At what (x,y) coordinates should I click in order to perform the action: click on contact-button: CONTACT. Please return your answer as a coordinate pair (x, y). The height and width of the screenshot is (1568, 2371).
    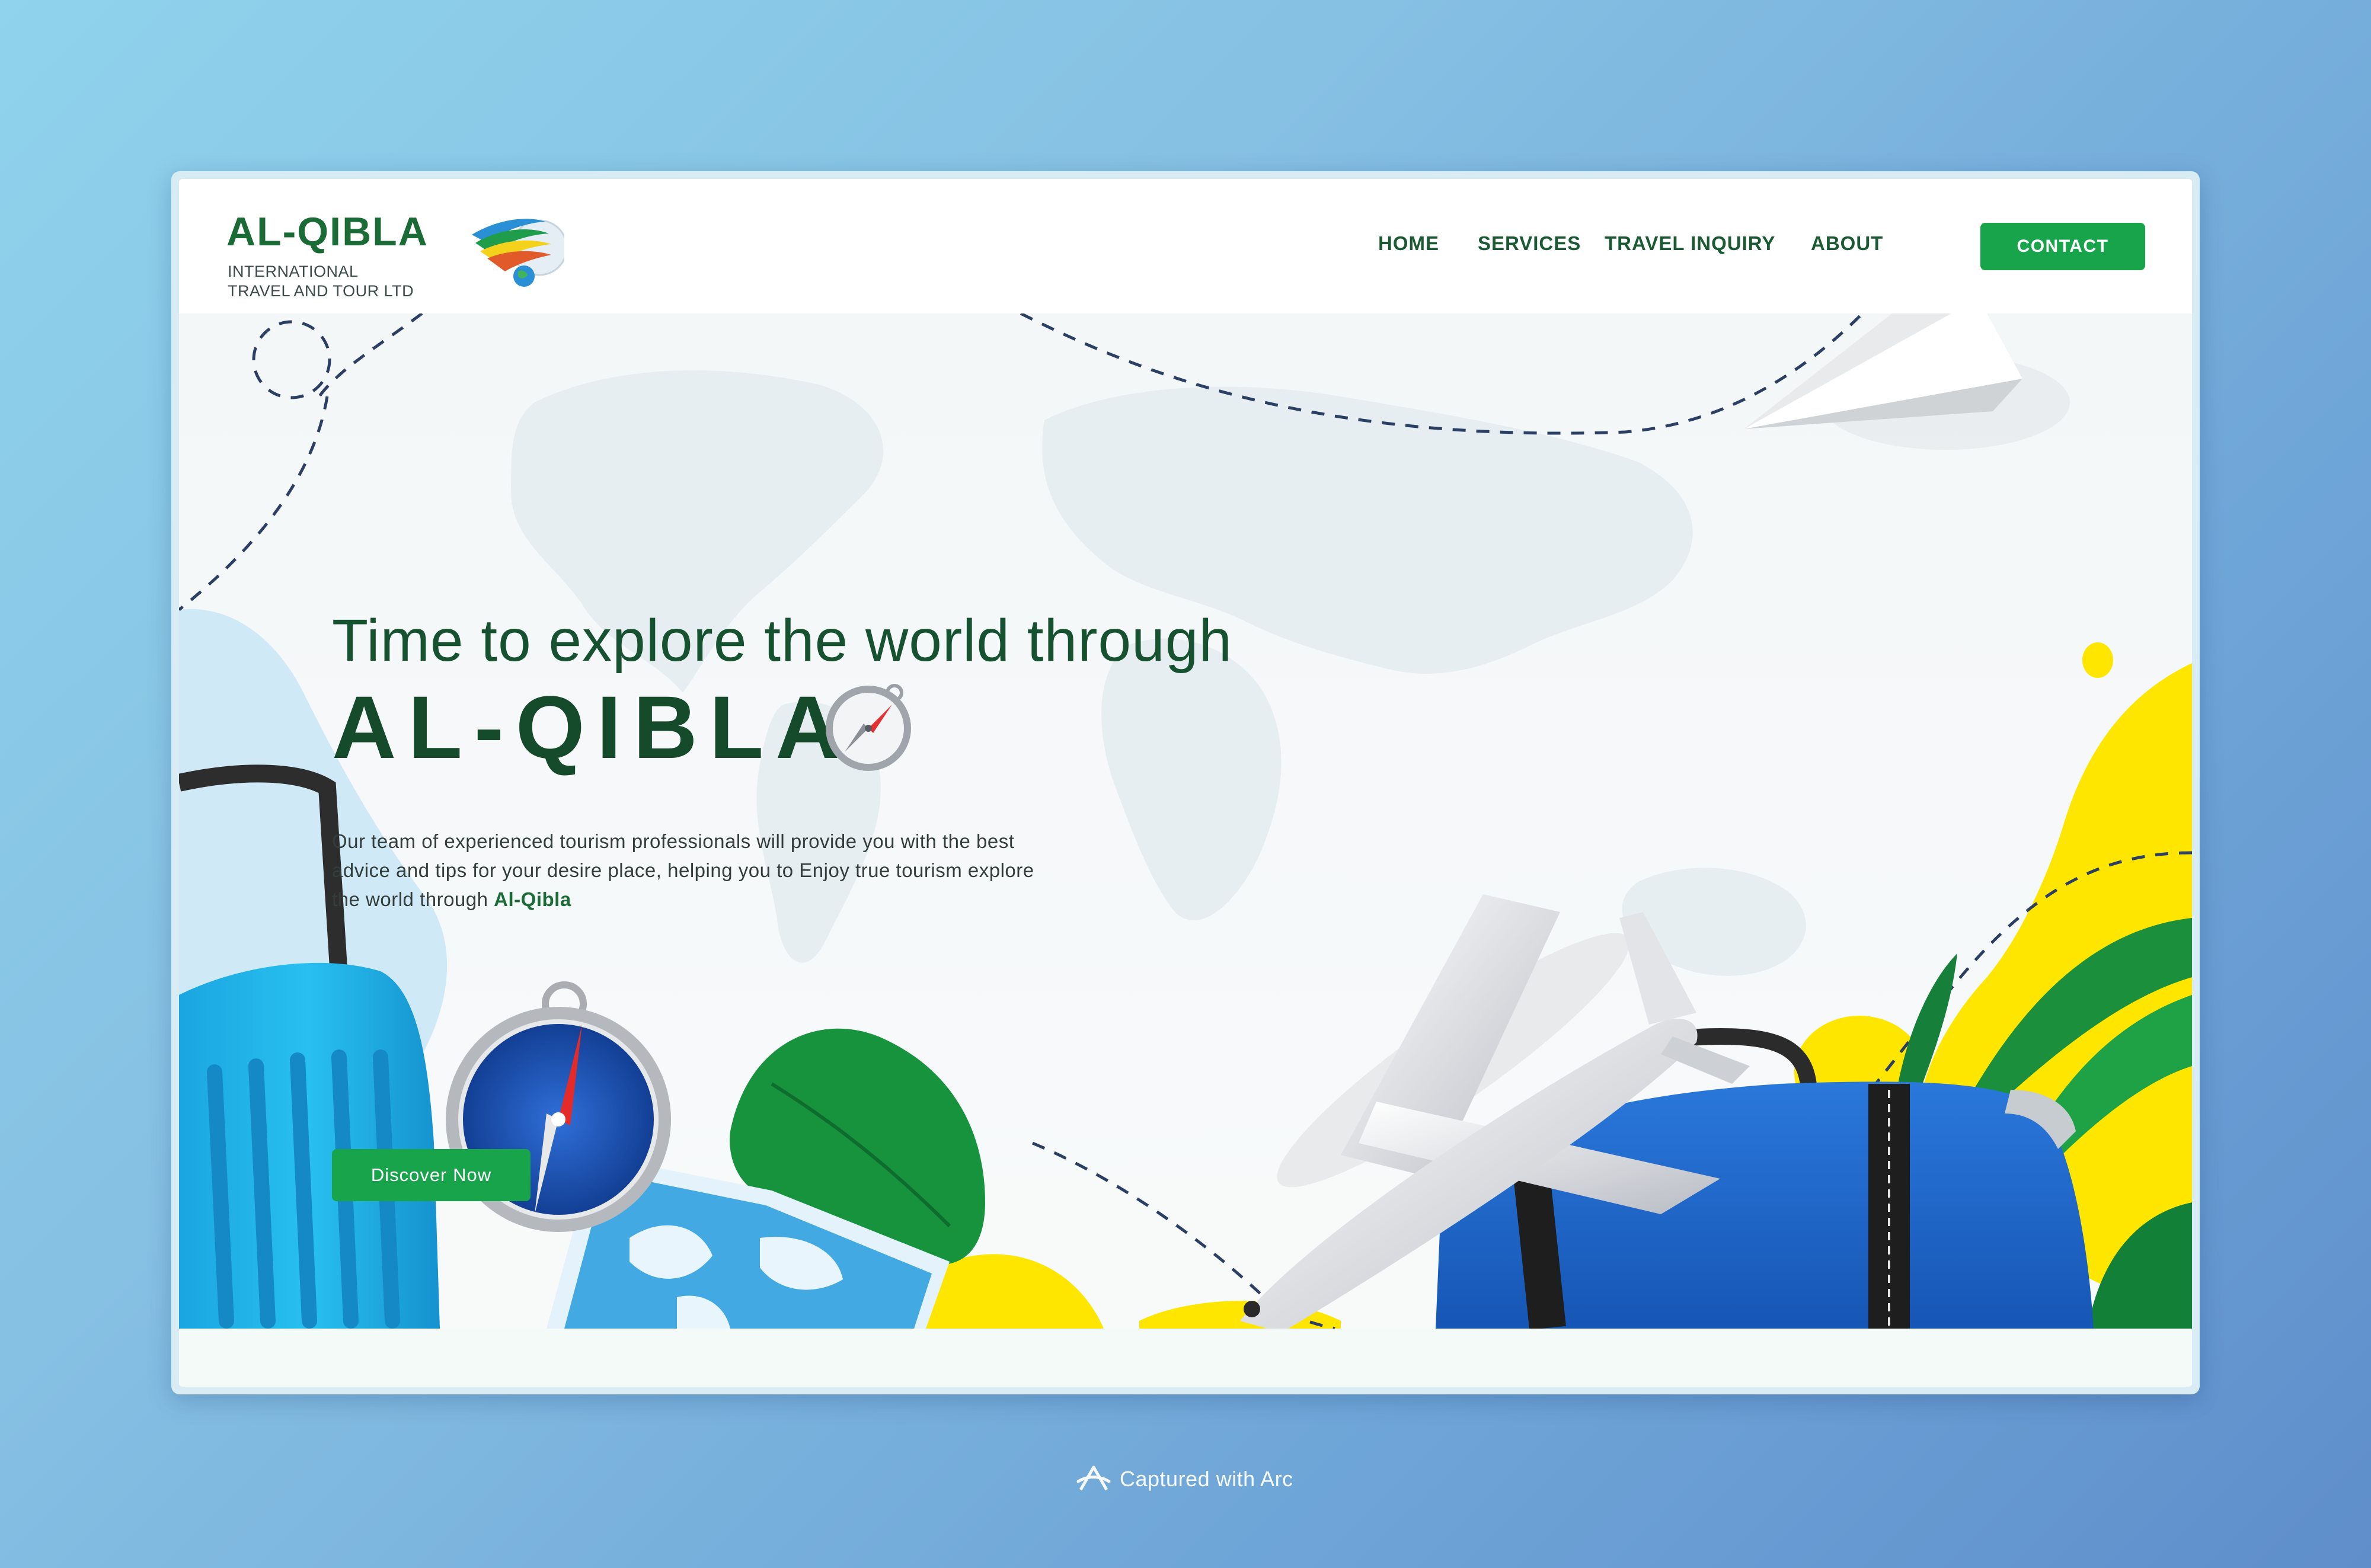
    Looking at the image, I should click on (2062, 246).